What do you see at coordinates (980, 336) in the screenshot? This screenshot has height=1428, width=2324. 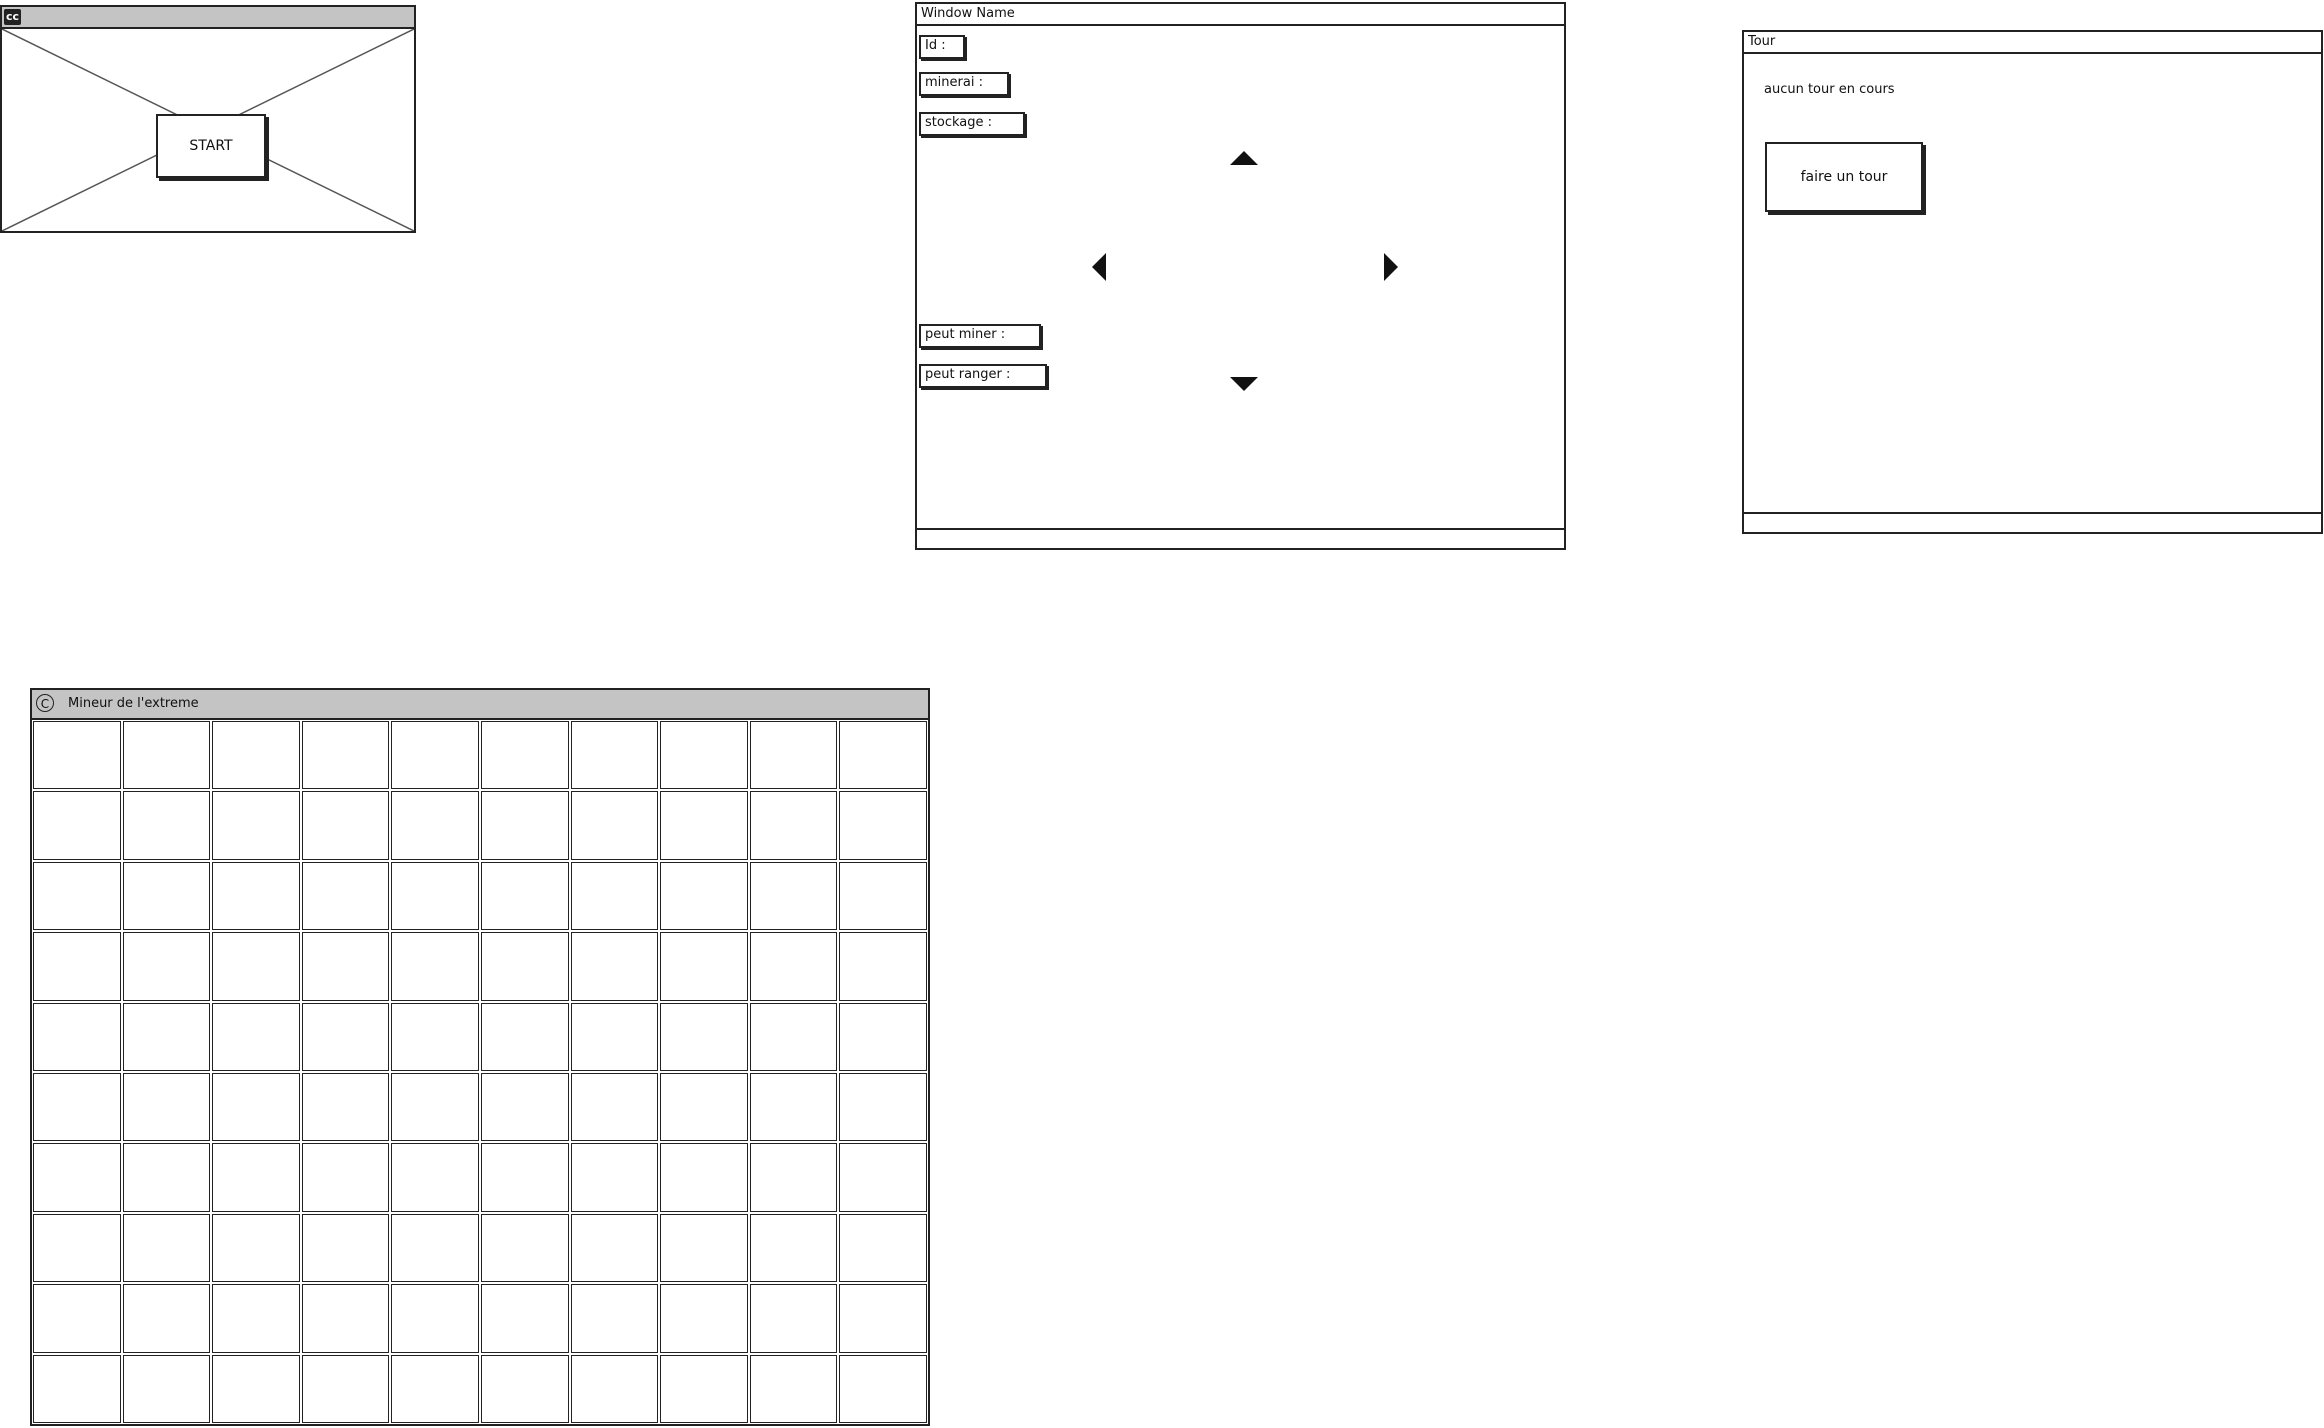 I see `peut-miner-field: peut miner :` at bounding box center [980, 336].